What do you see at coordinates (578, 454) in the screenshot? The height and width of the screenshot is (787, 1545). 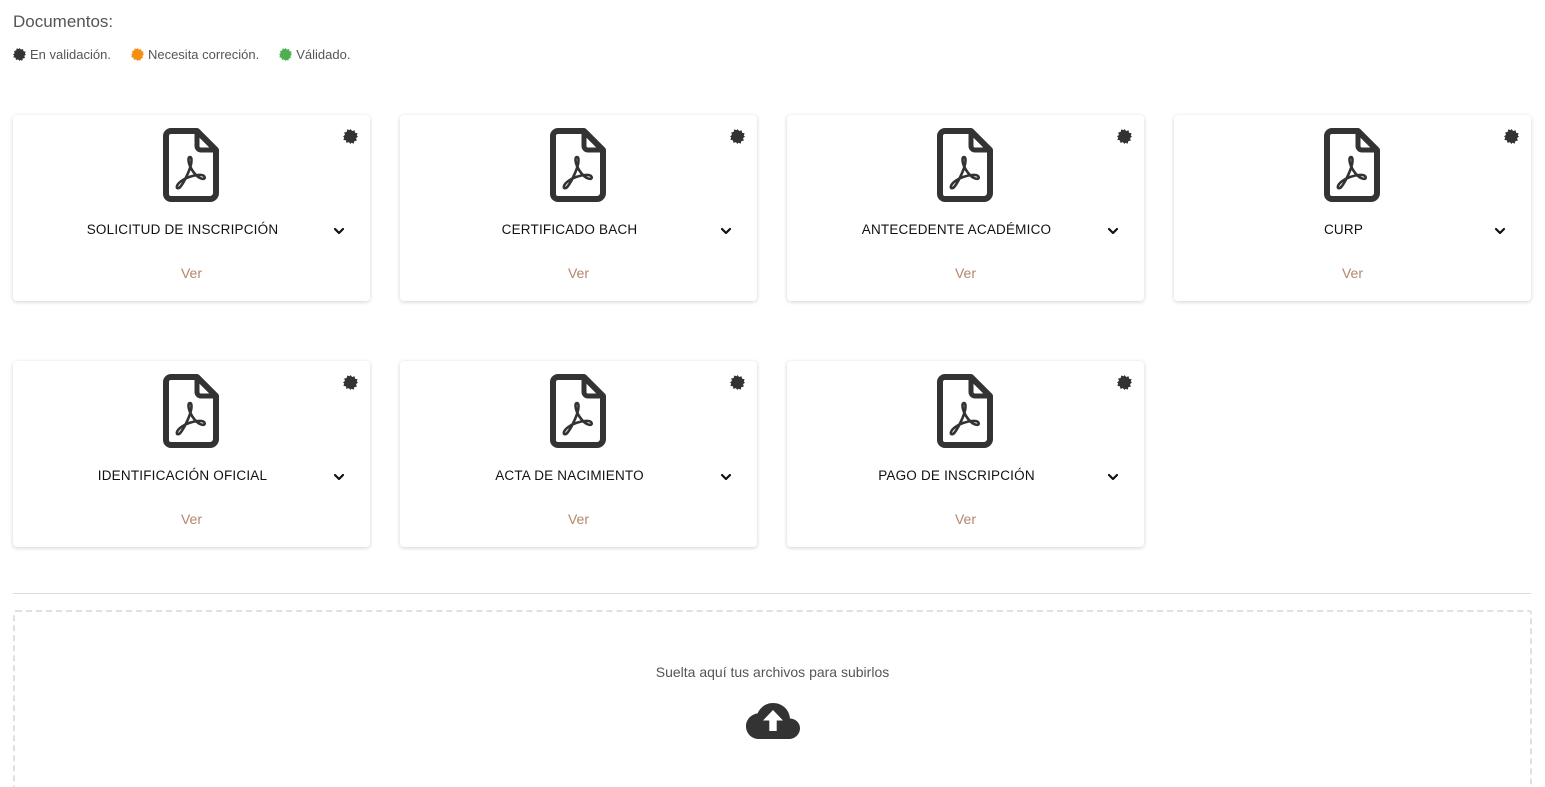 I see `document-card: ACTA DE NACIMIENTO Ver` at bounding box center [578, 454].